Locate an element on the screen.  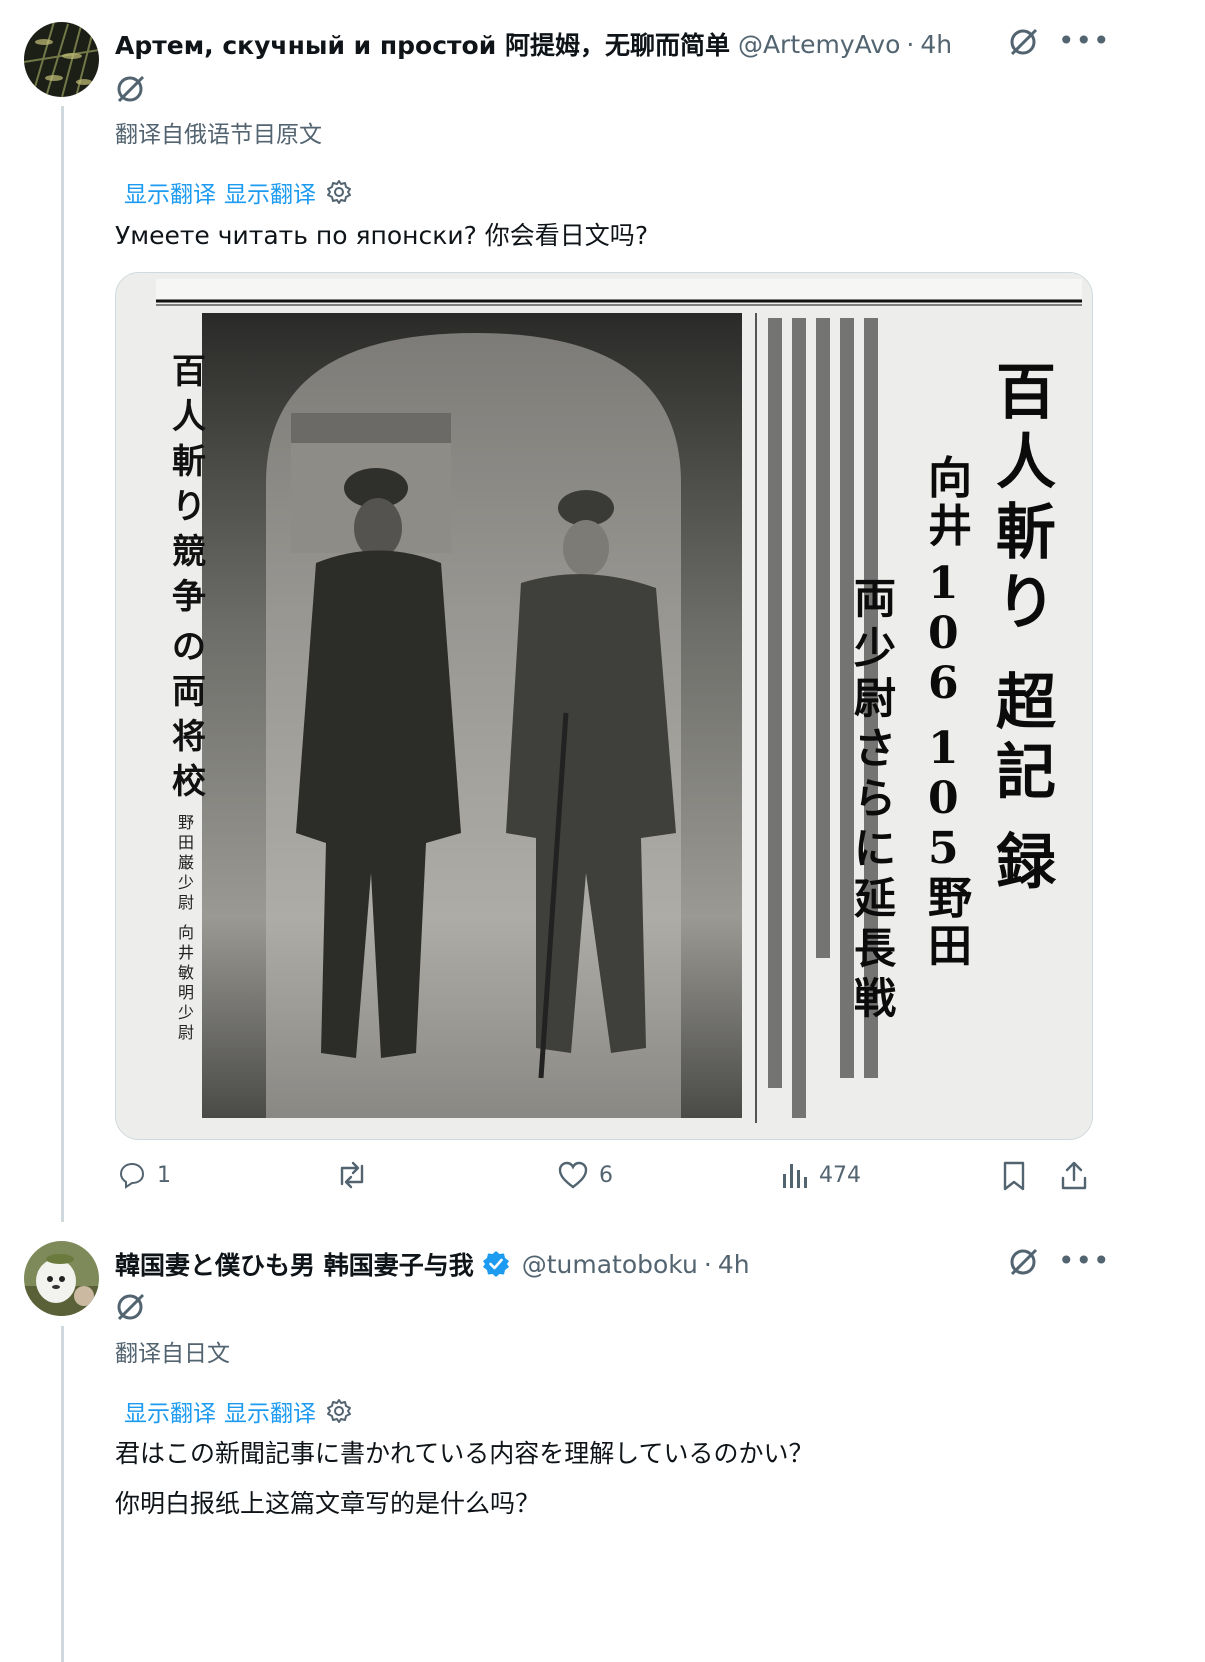
tweet-text-line: 你明白报纸上这篇文章写的是什么吗？ is located at coordinates (328, 1503).